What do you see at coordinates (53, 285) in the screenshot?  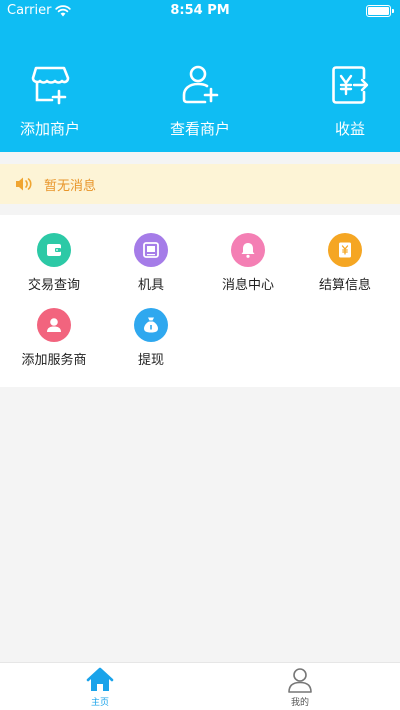 I see `transaction-query-label: 交易查询` at bounding box center [53, 285].